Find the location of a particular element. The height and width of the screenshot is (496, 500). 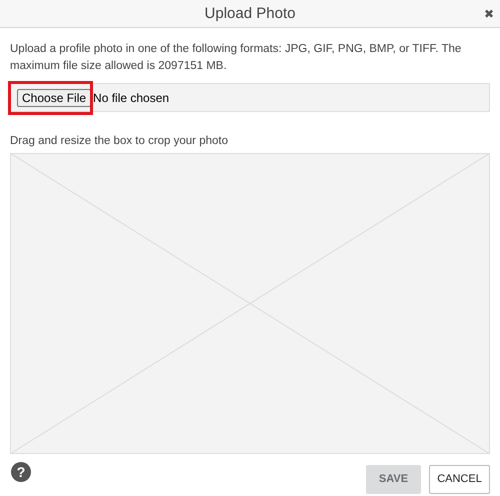

file-status: No file chosen is located at coordinates (131, 97).